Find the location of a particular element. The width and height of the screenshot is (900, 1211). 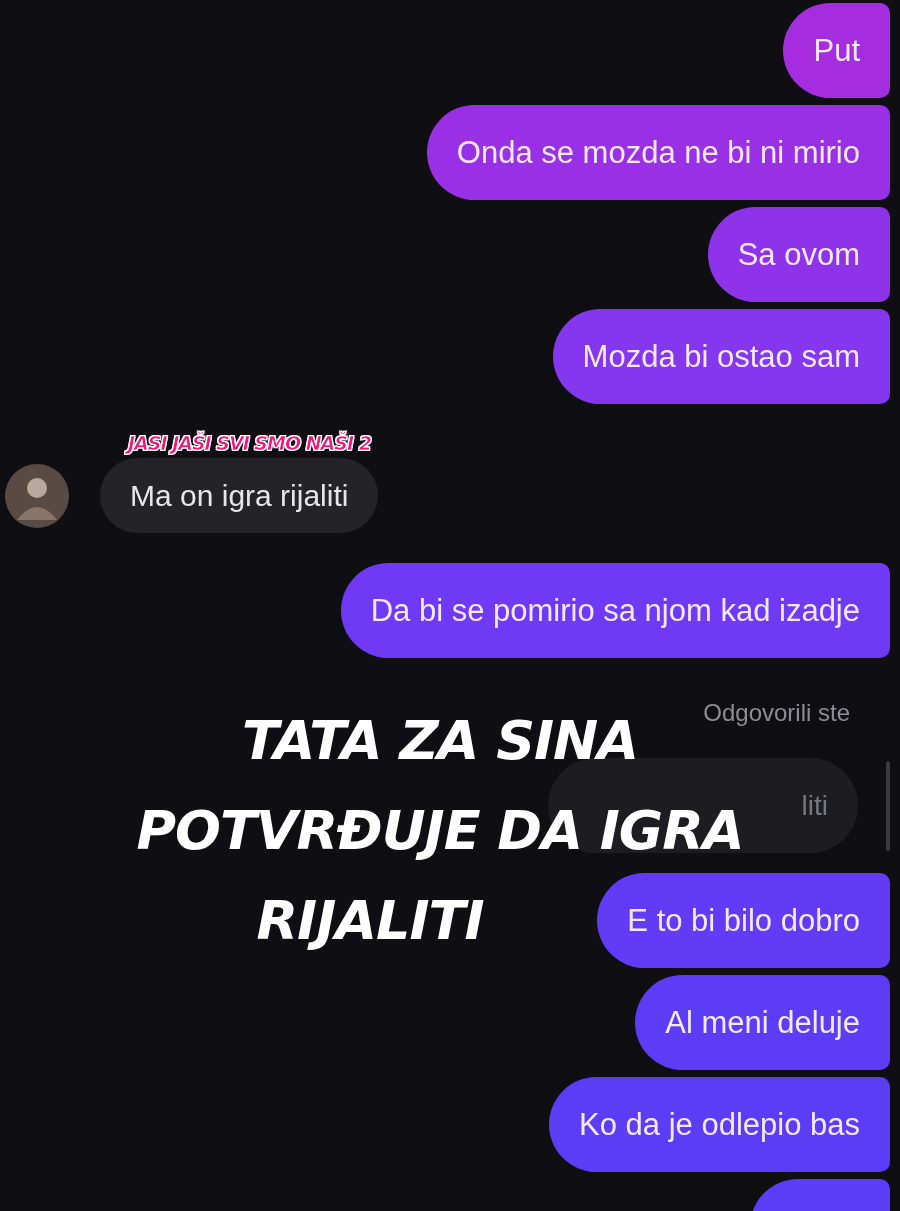

caption-text: POTVRĐUJE DA IGRA is located at coordinates (440, 831).